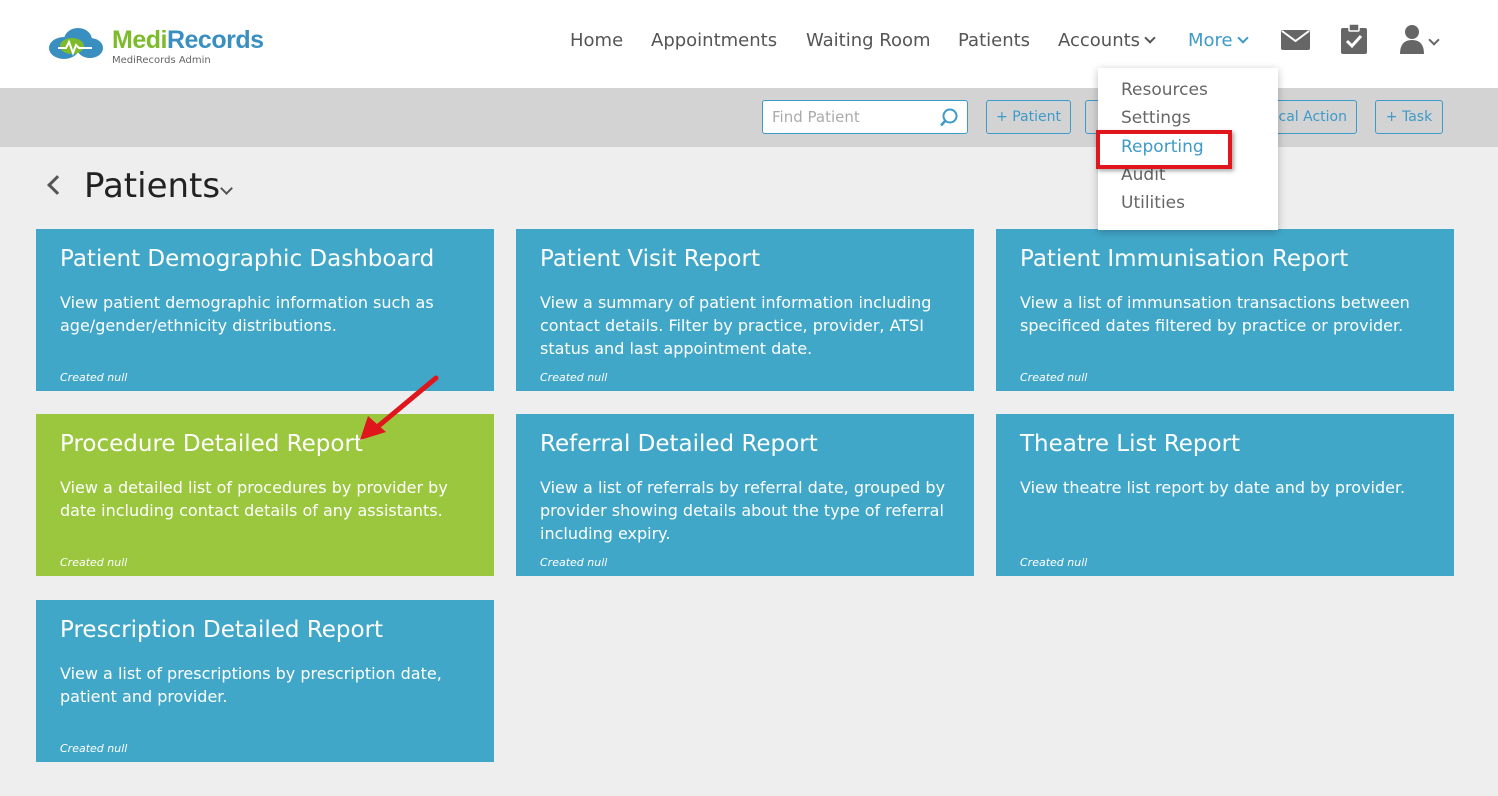  What do you see at coordinates (399, 407) in the screenshot?
I see `annotation-arrow-icon` at bounding box center [399, 407].